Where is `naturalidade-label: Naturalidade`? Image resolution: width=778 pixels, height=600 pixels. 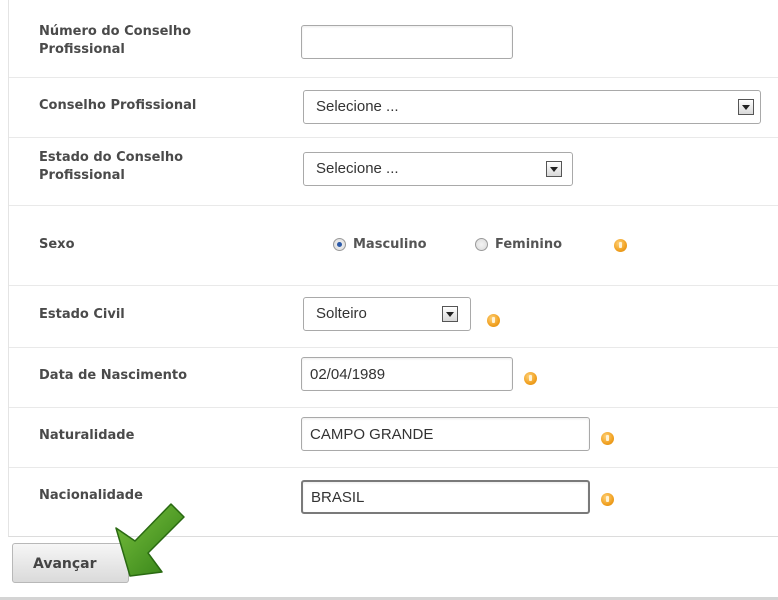 naturalidade-label: Naturalidade is located at coordinates (87, 435).